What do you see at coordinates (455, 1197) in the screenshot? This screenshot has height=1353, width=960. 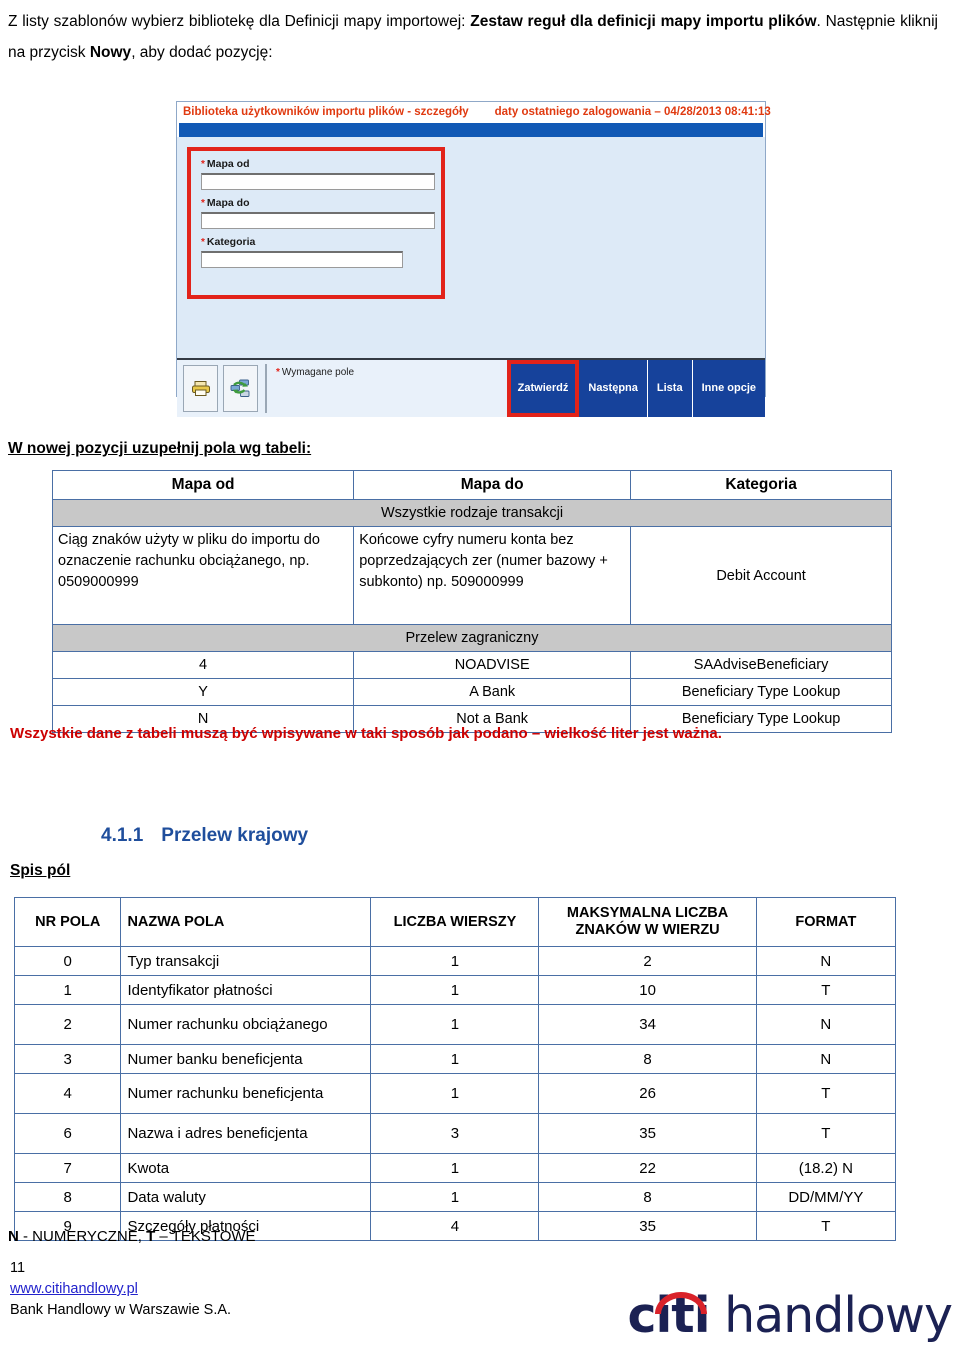 I see `table-row: 8 Data waluty 1 8 DD/MM/YY` at bounding box center [455, 1197].